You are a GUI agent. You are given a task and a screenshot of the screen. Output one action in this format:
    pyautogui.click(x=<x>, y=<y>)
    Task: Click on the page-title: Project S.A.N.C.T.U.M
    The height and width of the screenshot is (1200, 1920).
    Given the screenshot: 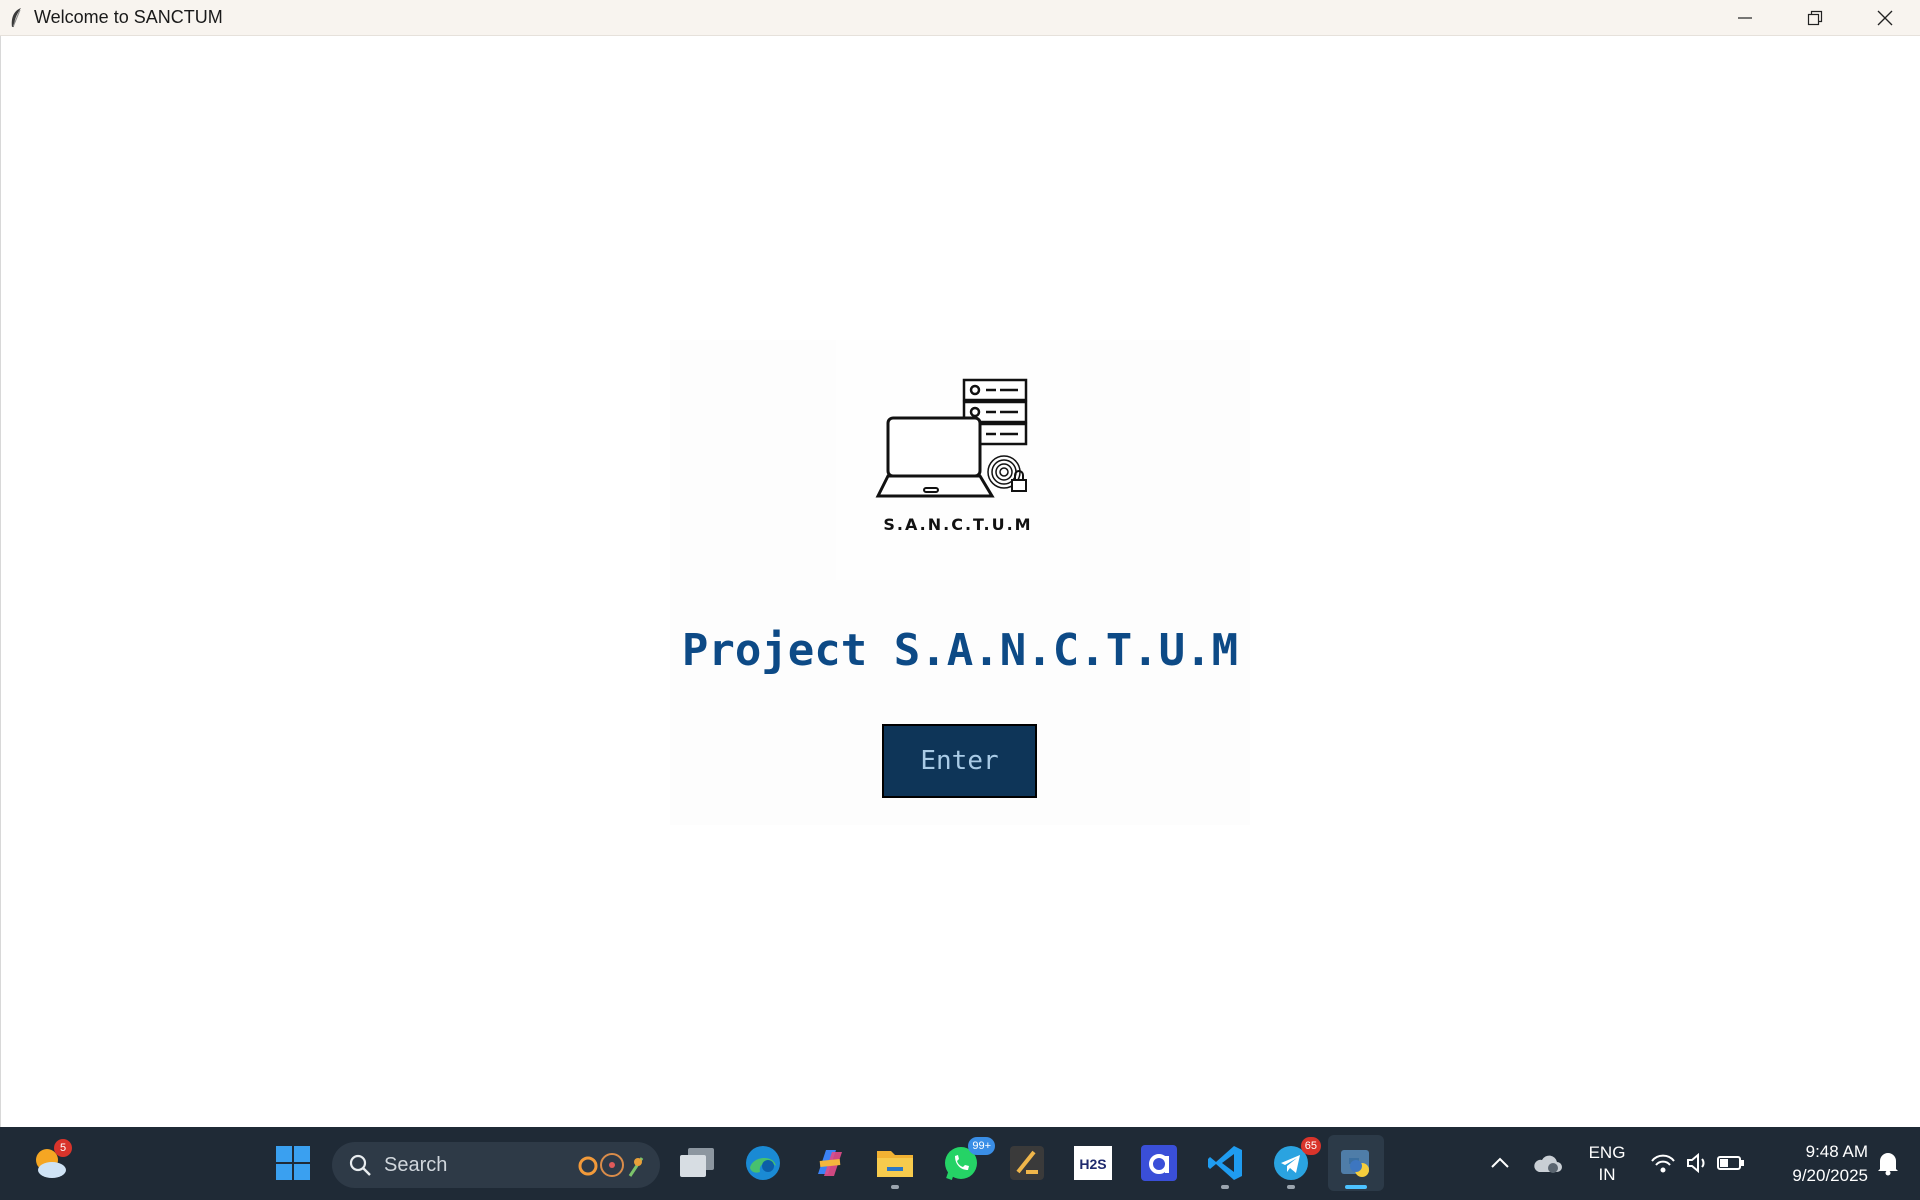 What is the action you would take?
    pyautogui.click(x=960, y=650)
    